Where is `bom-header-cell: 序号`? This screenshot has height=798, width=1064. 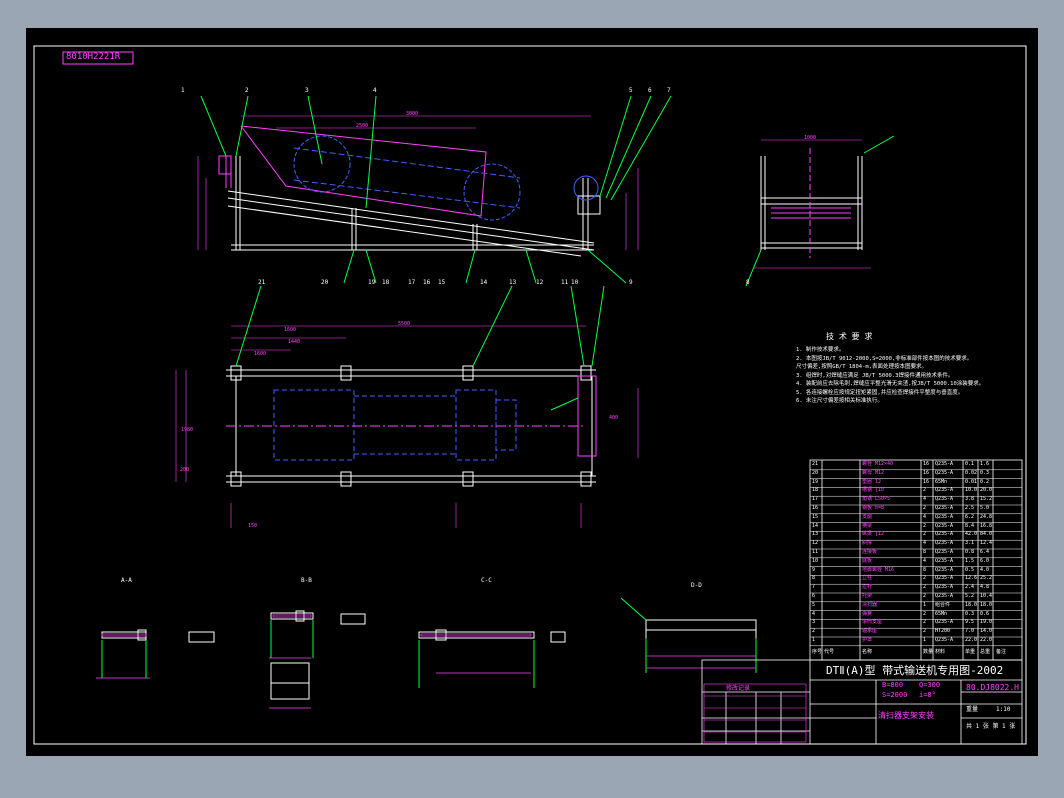 bom-header-cell: 序号 is located at coordinates (817, 652).